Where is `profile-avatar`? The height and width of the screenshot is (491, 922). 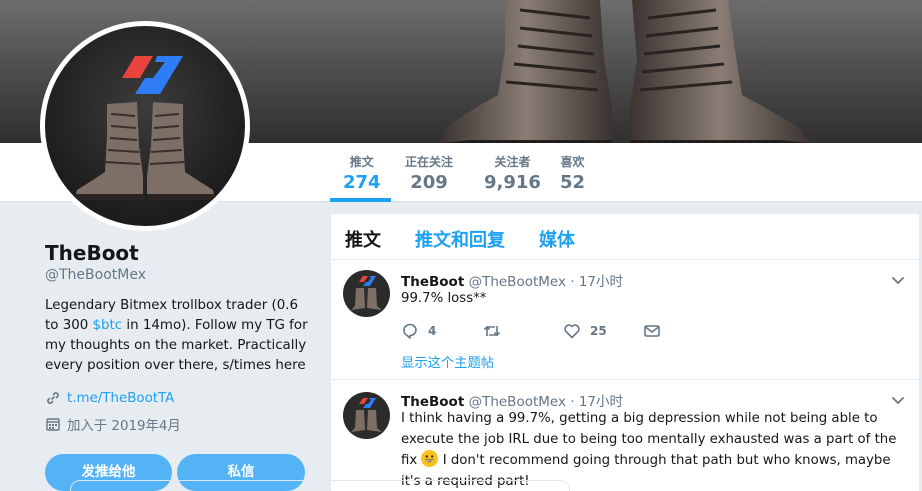
profile-avatar is located at coordinates (145, 126).